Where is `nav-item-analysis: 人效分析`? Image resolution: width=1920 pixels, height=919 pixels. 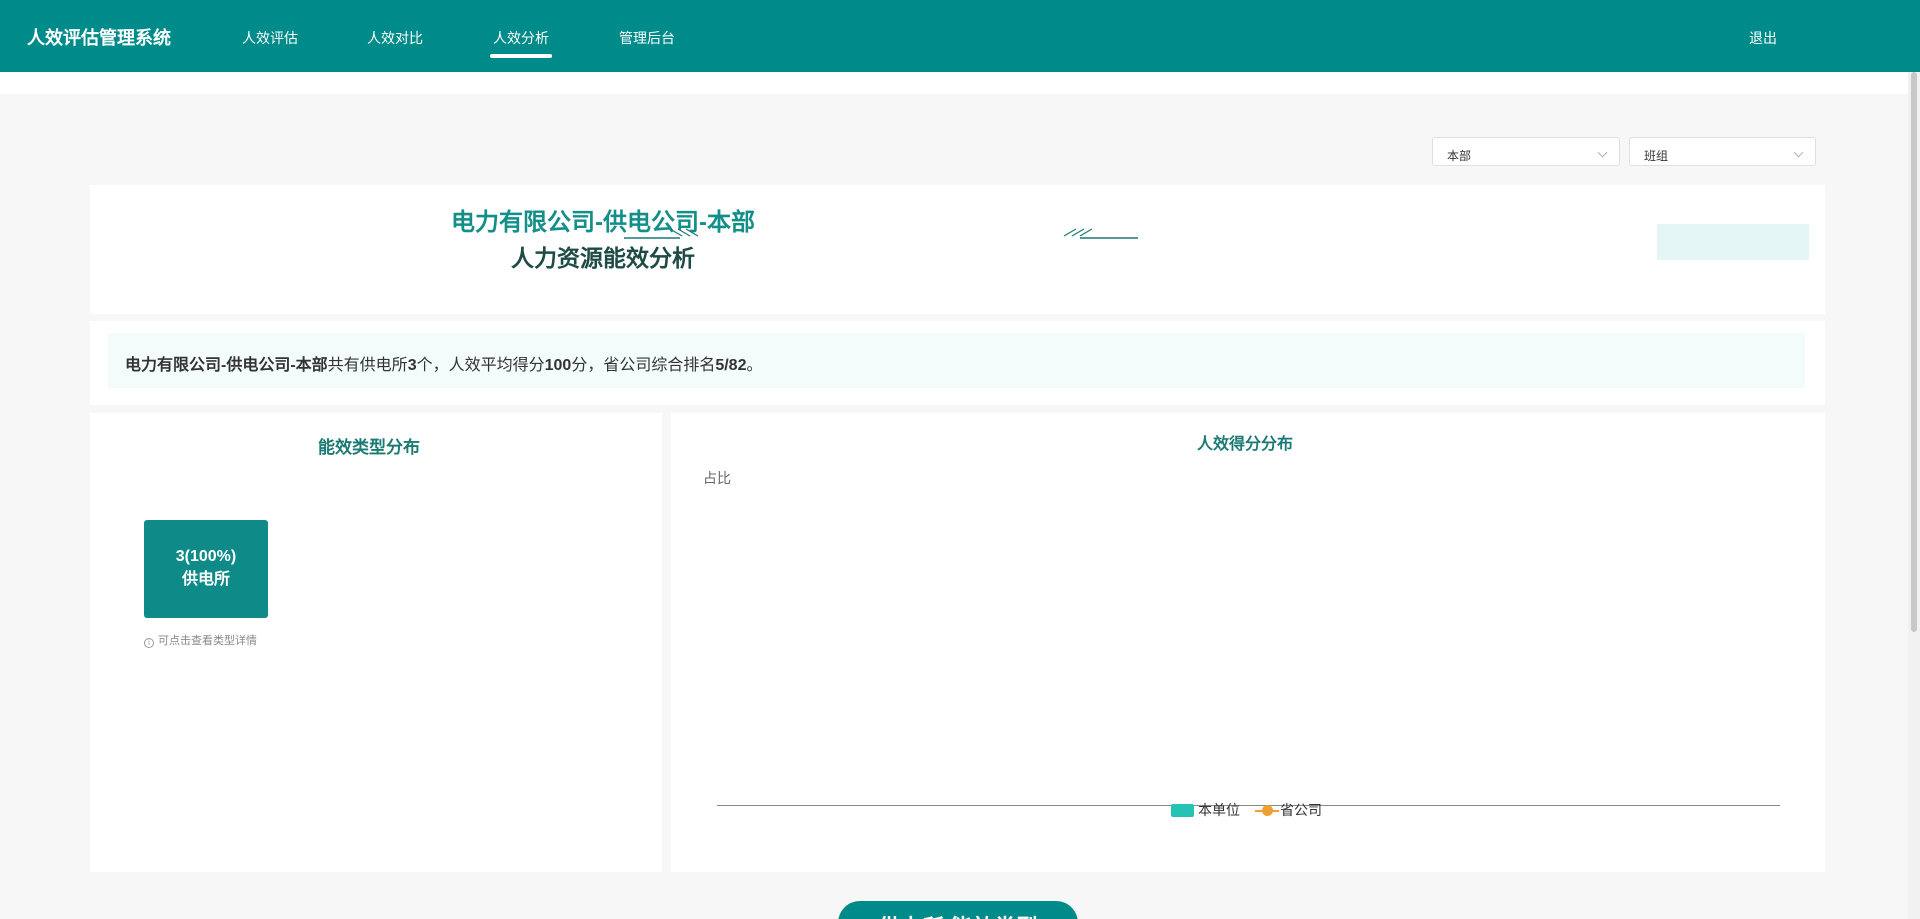
nav-item-analysis: 人效分析 is located at coordinates (521, 43).